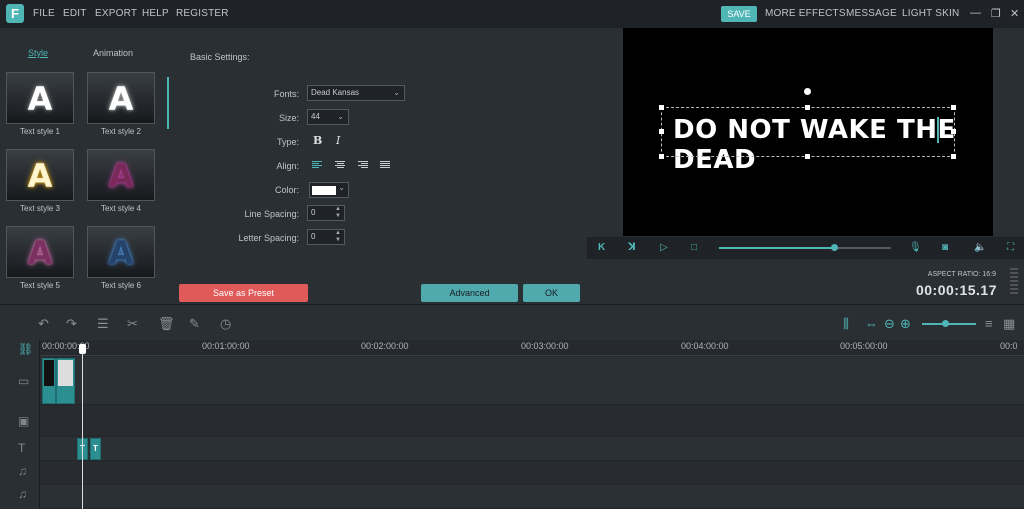 The image size is (1024, 509). I want to click on preview-screen: DO NOT WAKE THE DEAD, so click(808, 132).